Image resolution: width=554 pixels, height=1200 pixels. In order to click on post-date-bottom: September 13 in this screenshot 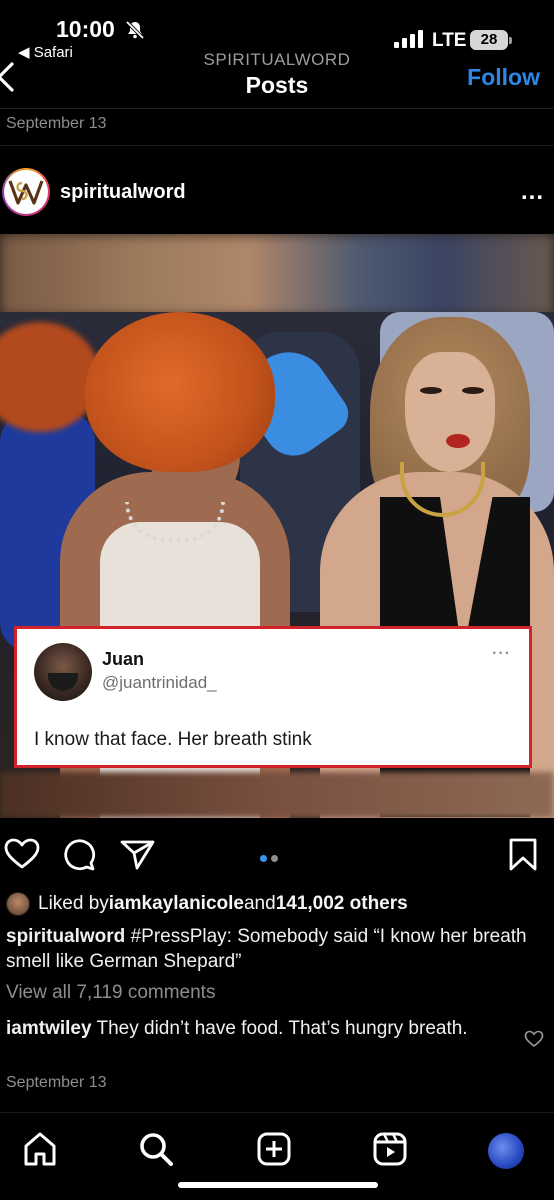, I will do `click(56, 1082)`.